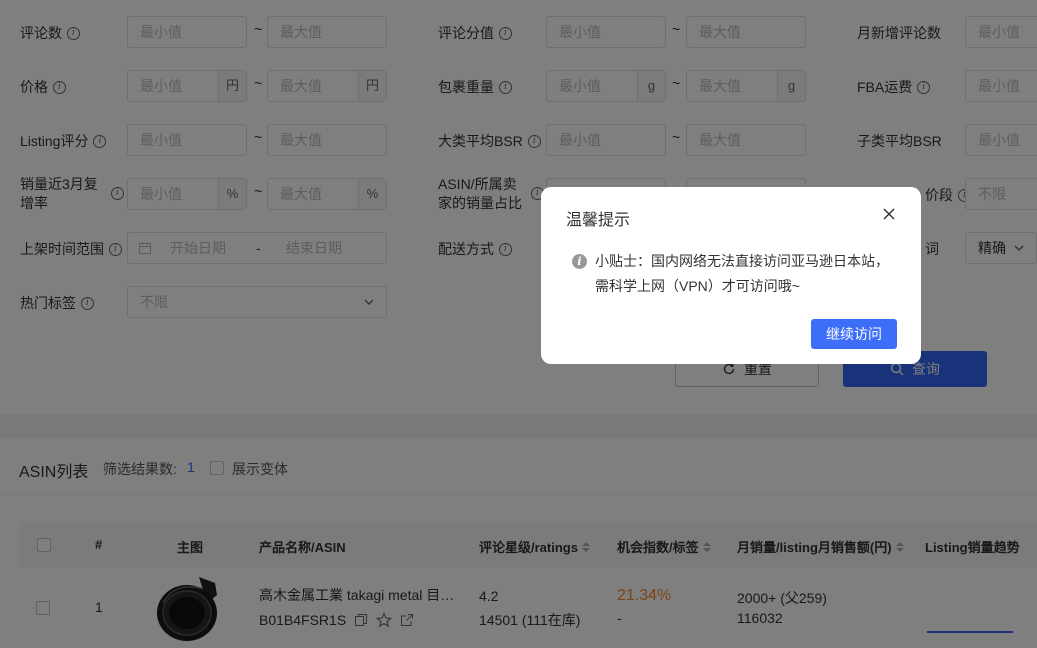 This screenshot has width=1037, height=648. What do you see at coordinates (579, 261) in the screenshot?
I see `info-icon: i` at bounding box center [579, 261].